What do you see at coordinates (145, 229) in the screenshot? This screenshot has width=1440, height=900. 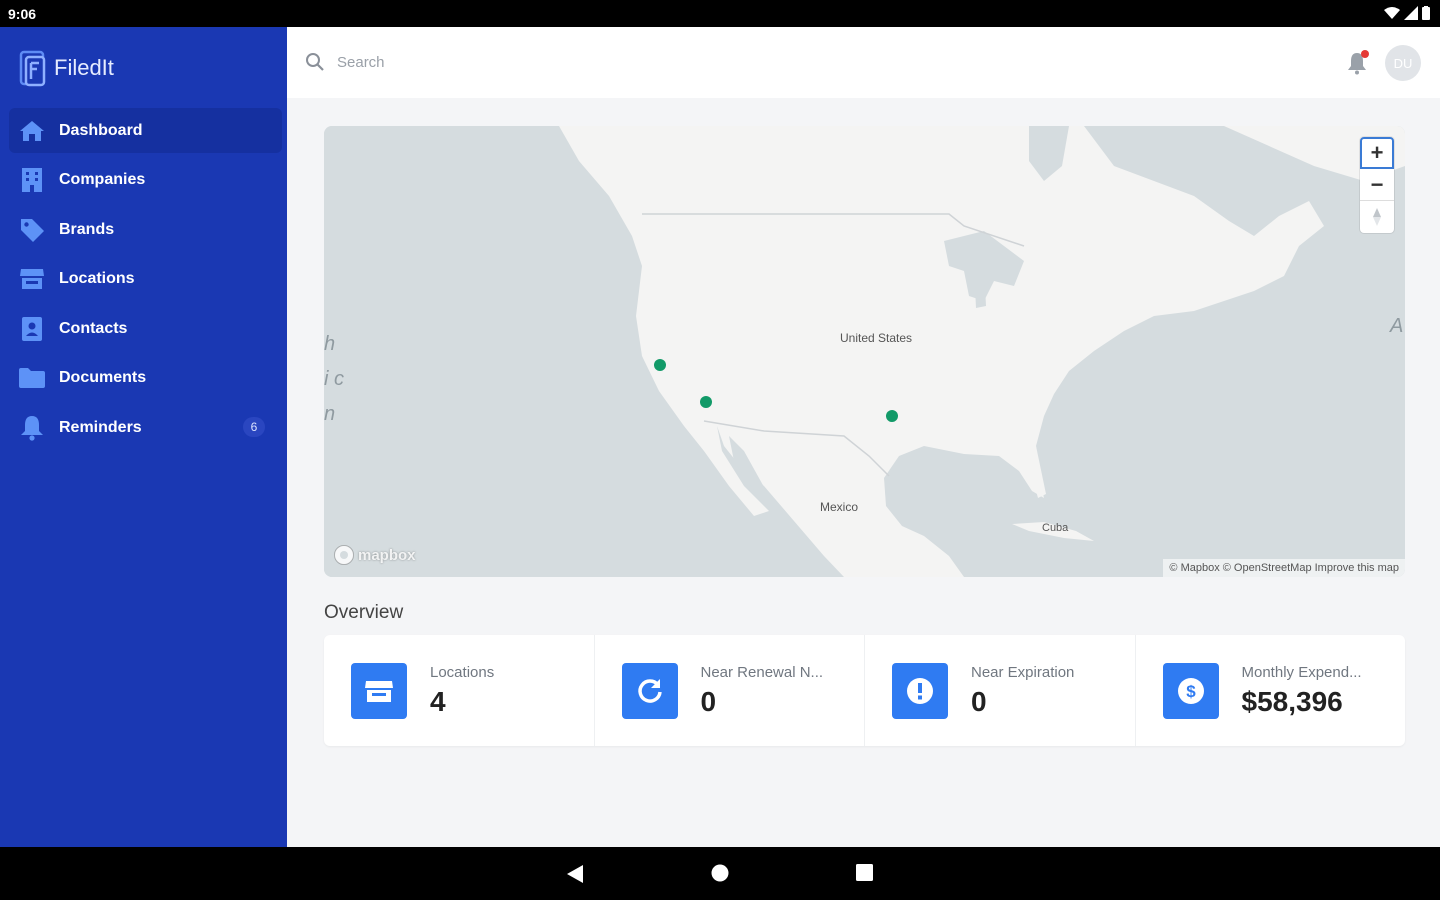 I see `sidebar-item-brands: Brands` at bounding box center [145, 229].